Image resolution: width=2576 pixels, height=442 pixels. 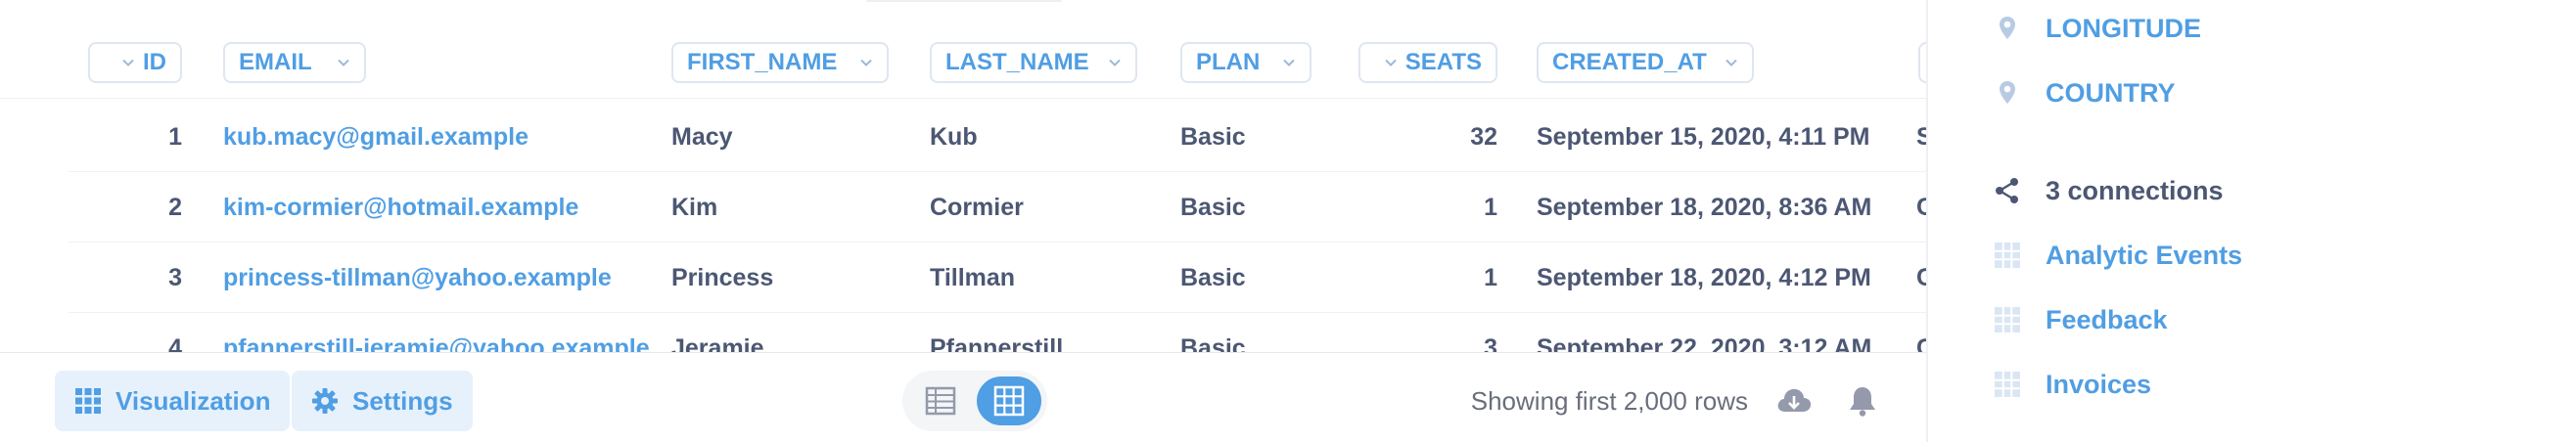 I want to click on cell-last-name: Kub, so click(x=954, y=137).